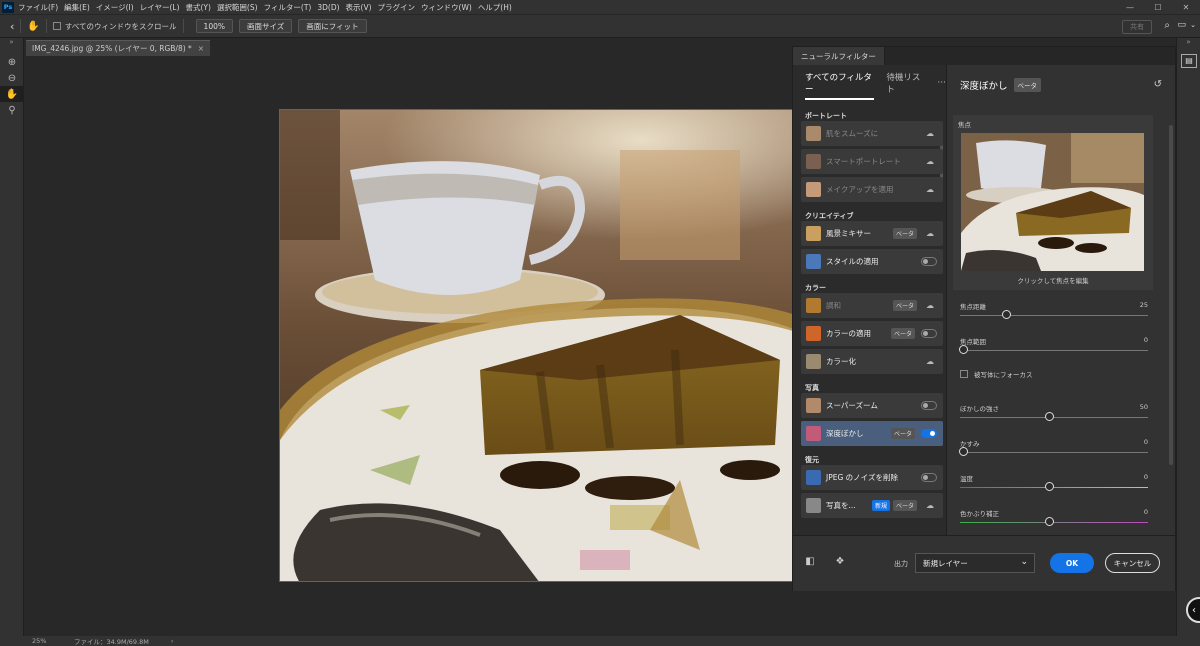 The image size is (1200, 646). I want to click on settings-scrollbar, so click(1171, 295).